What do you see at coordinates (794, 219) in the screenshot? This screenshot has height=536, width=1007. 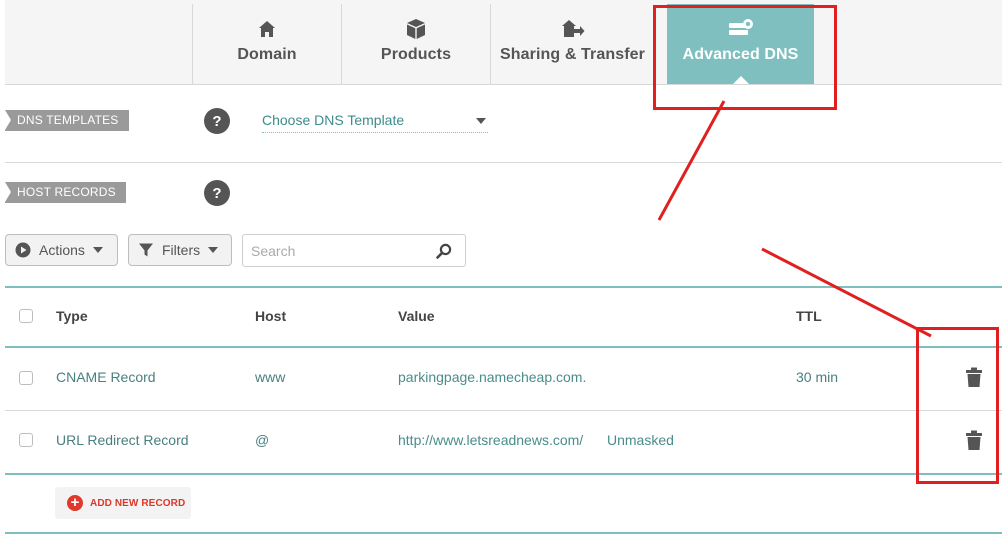 I see `annotation-arrows` at bounding box center [794, 219].